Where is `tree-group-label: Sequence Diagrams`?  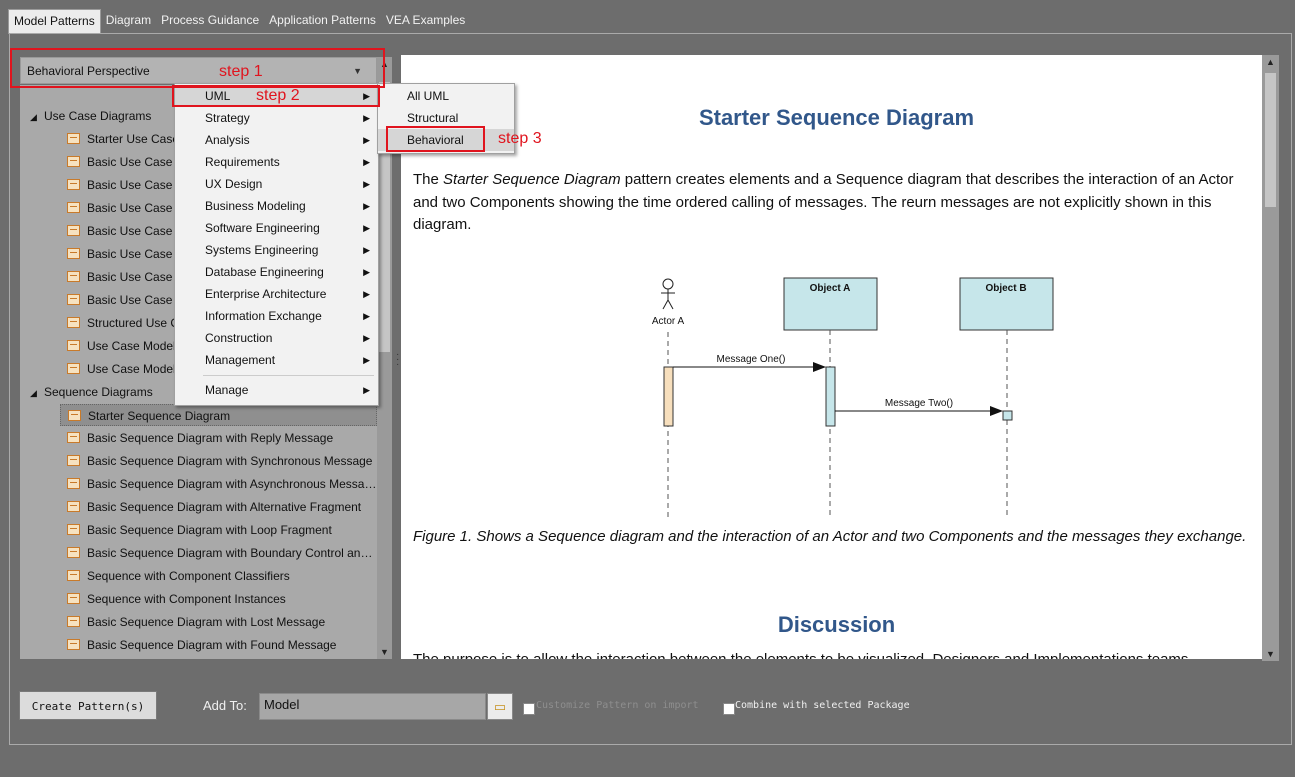
tree-group-label: Sequence Diagrams is located at coordinates (98, 392).